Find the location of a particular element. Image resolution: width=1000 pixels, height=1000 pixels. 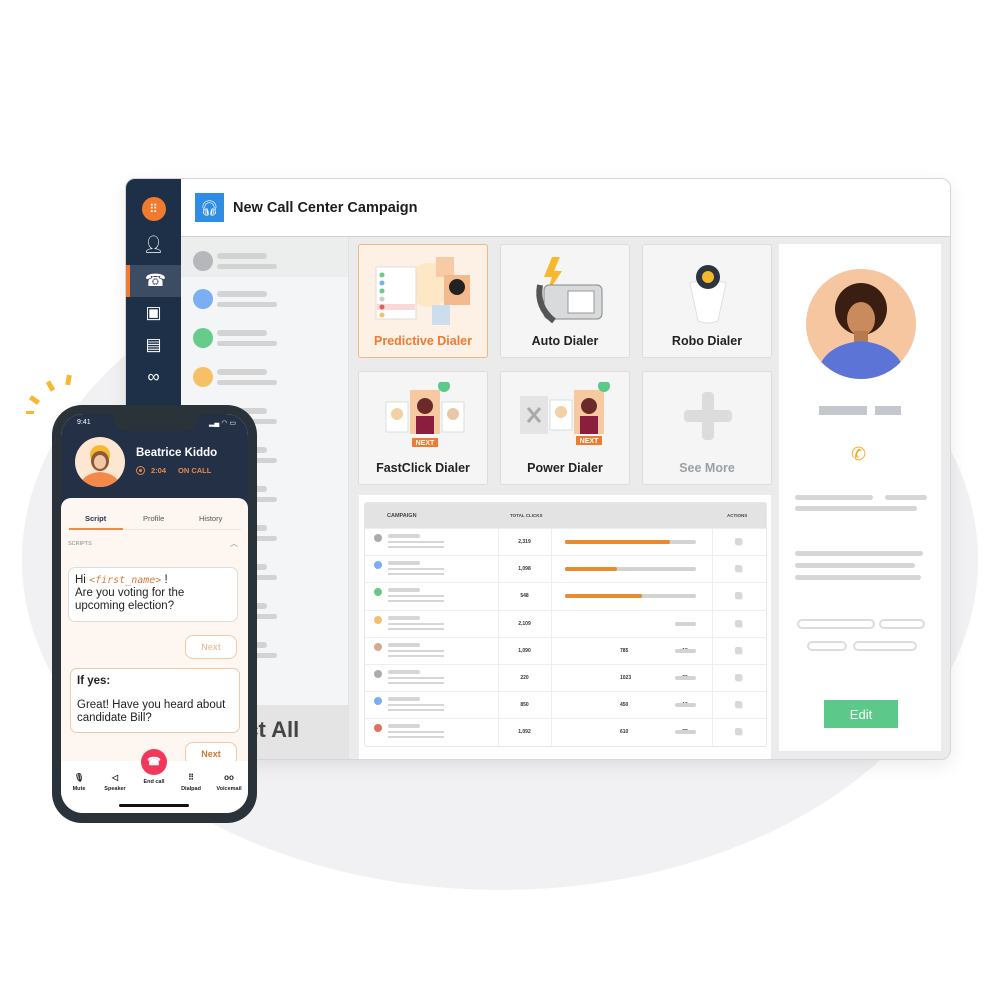

table-row: 220102320 is located at coordinates (565, 677).